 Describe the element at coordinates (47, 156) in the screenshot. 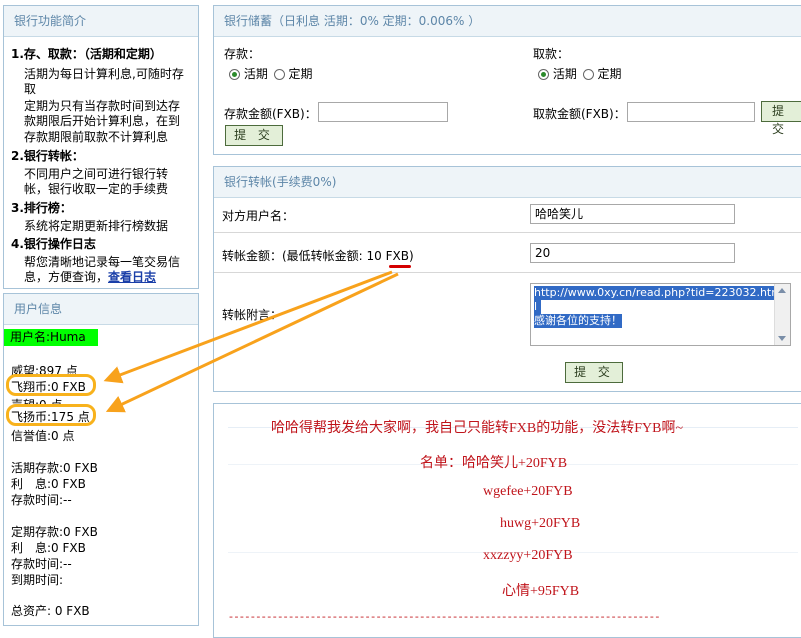

I see `intro-section-2-title: 2.银行转帐：` at that location.